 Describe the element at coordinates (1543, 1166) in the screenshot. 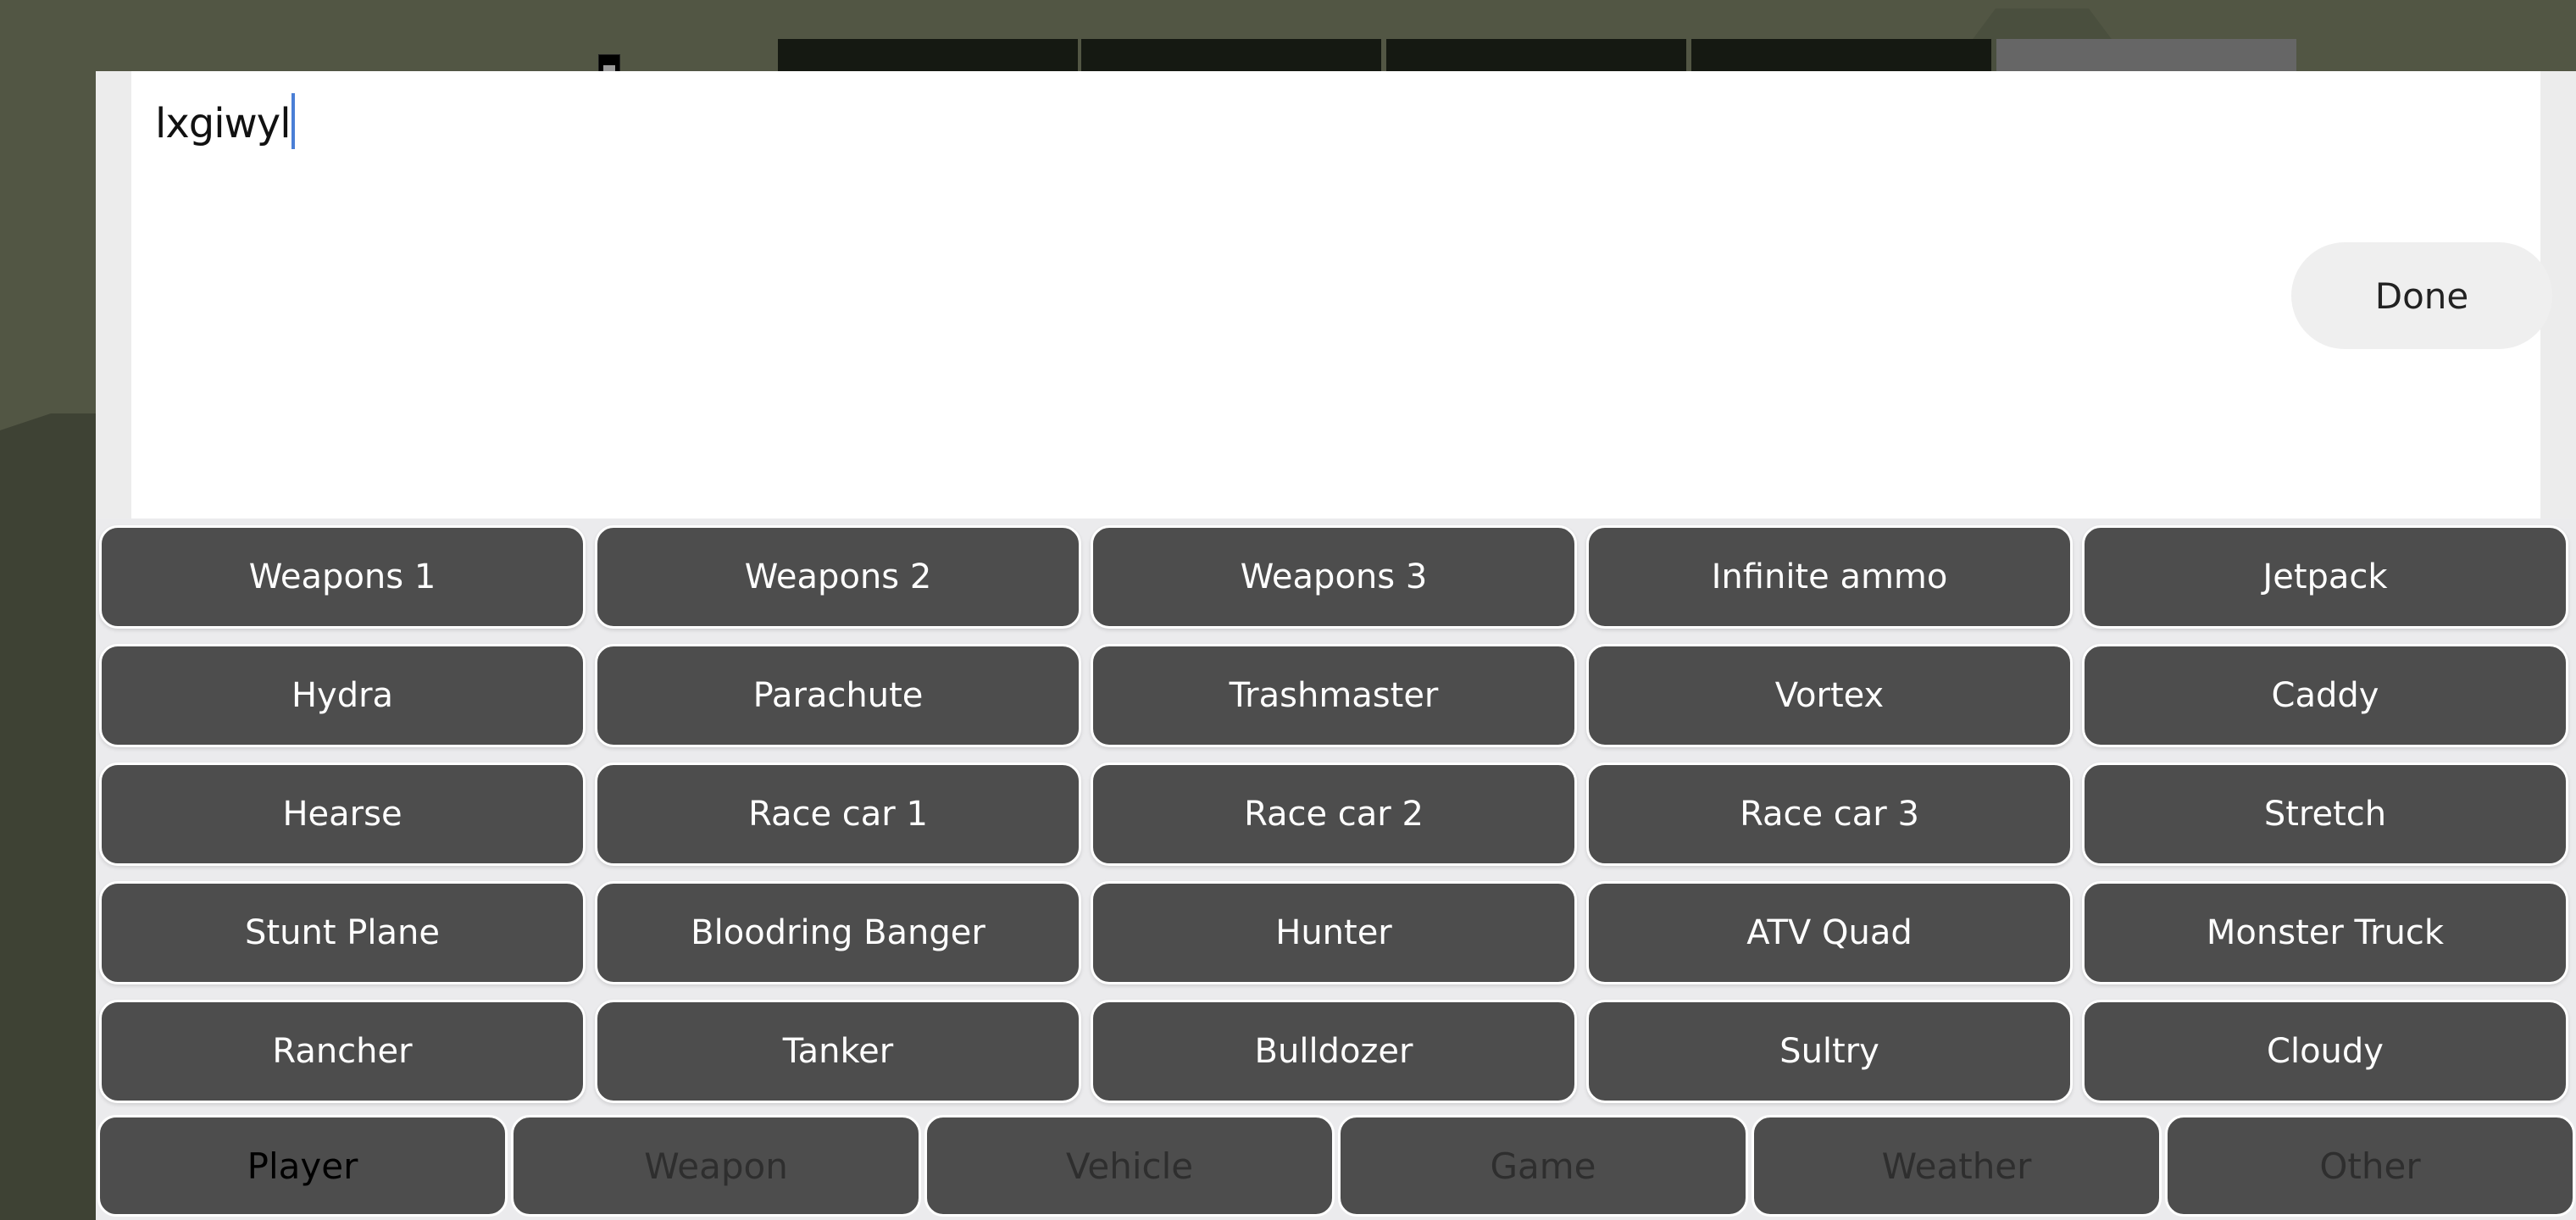

I see `tab-game: Game` at that location.